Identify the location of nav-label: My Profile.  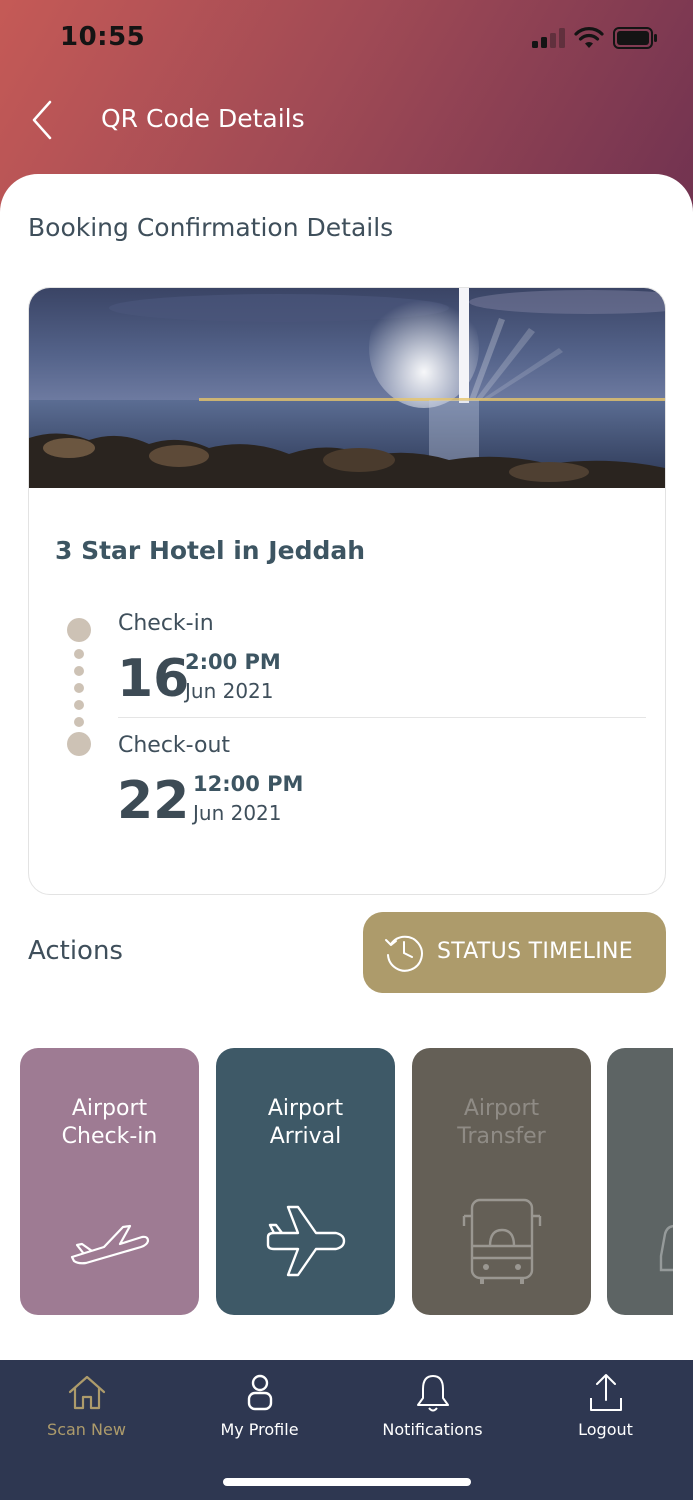
(259, 1429).